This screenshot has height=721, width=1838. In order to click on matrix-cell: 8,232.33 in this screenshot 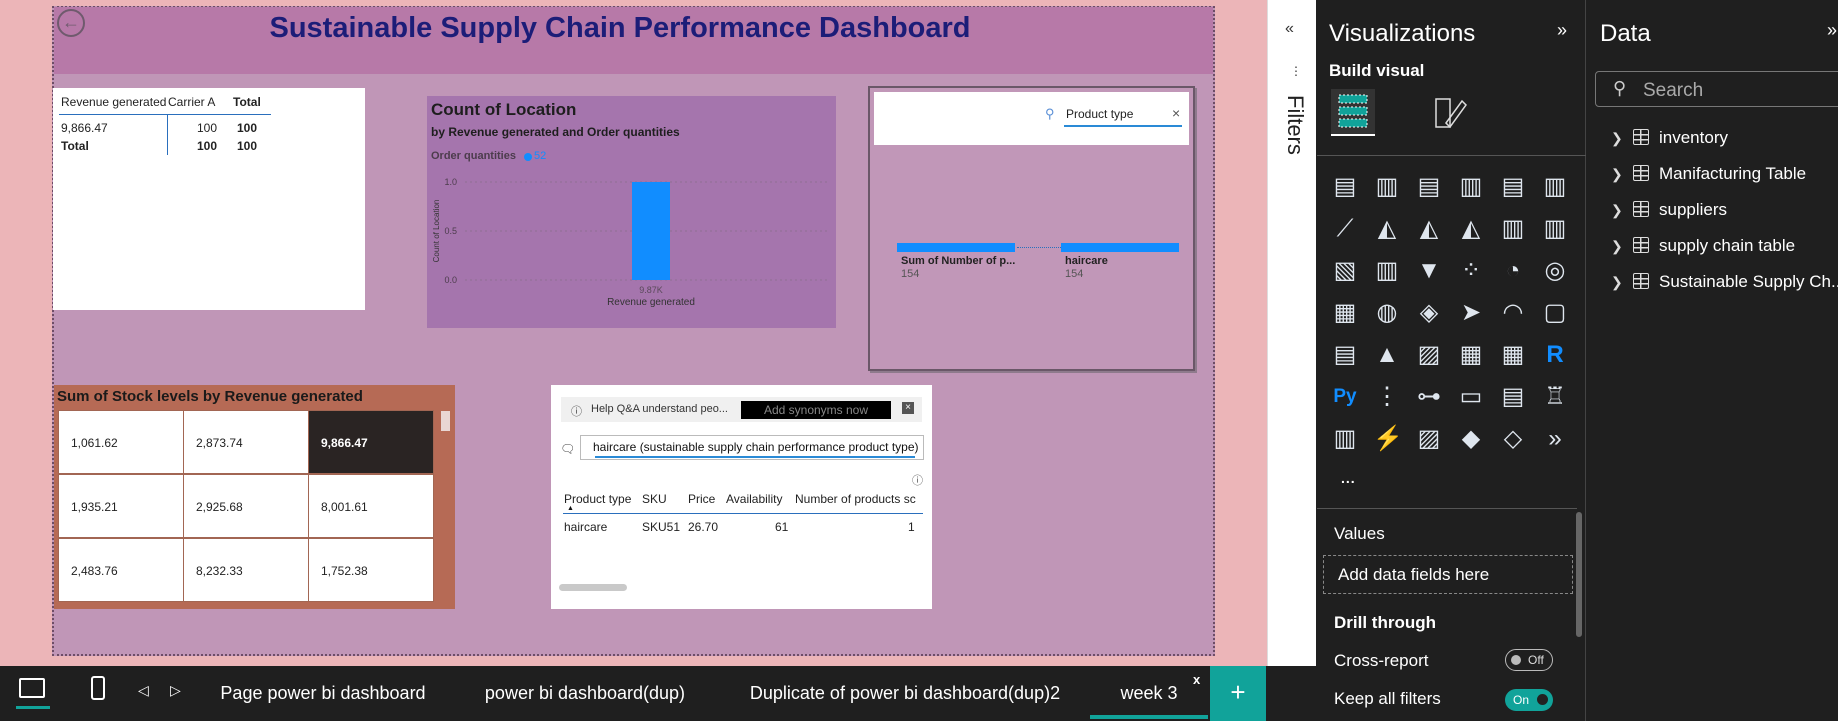, I will do `click(246, 570)`.